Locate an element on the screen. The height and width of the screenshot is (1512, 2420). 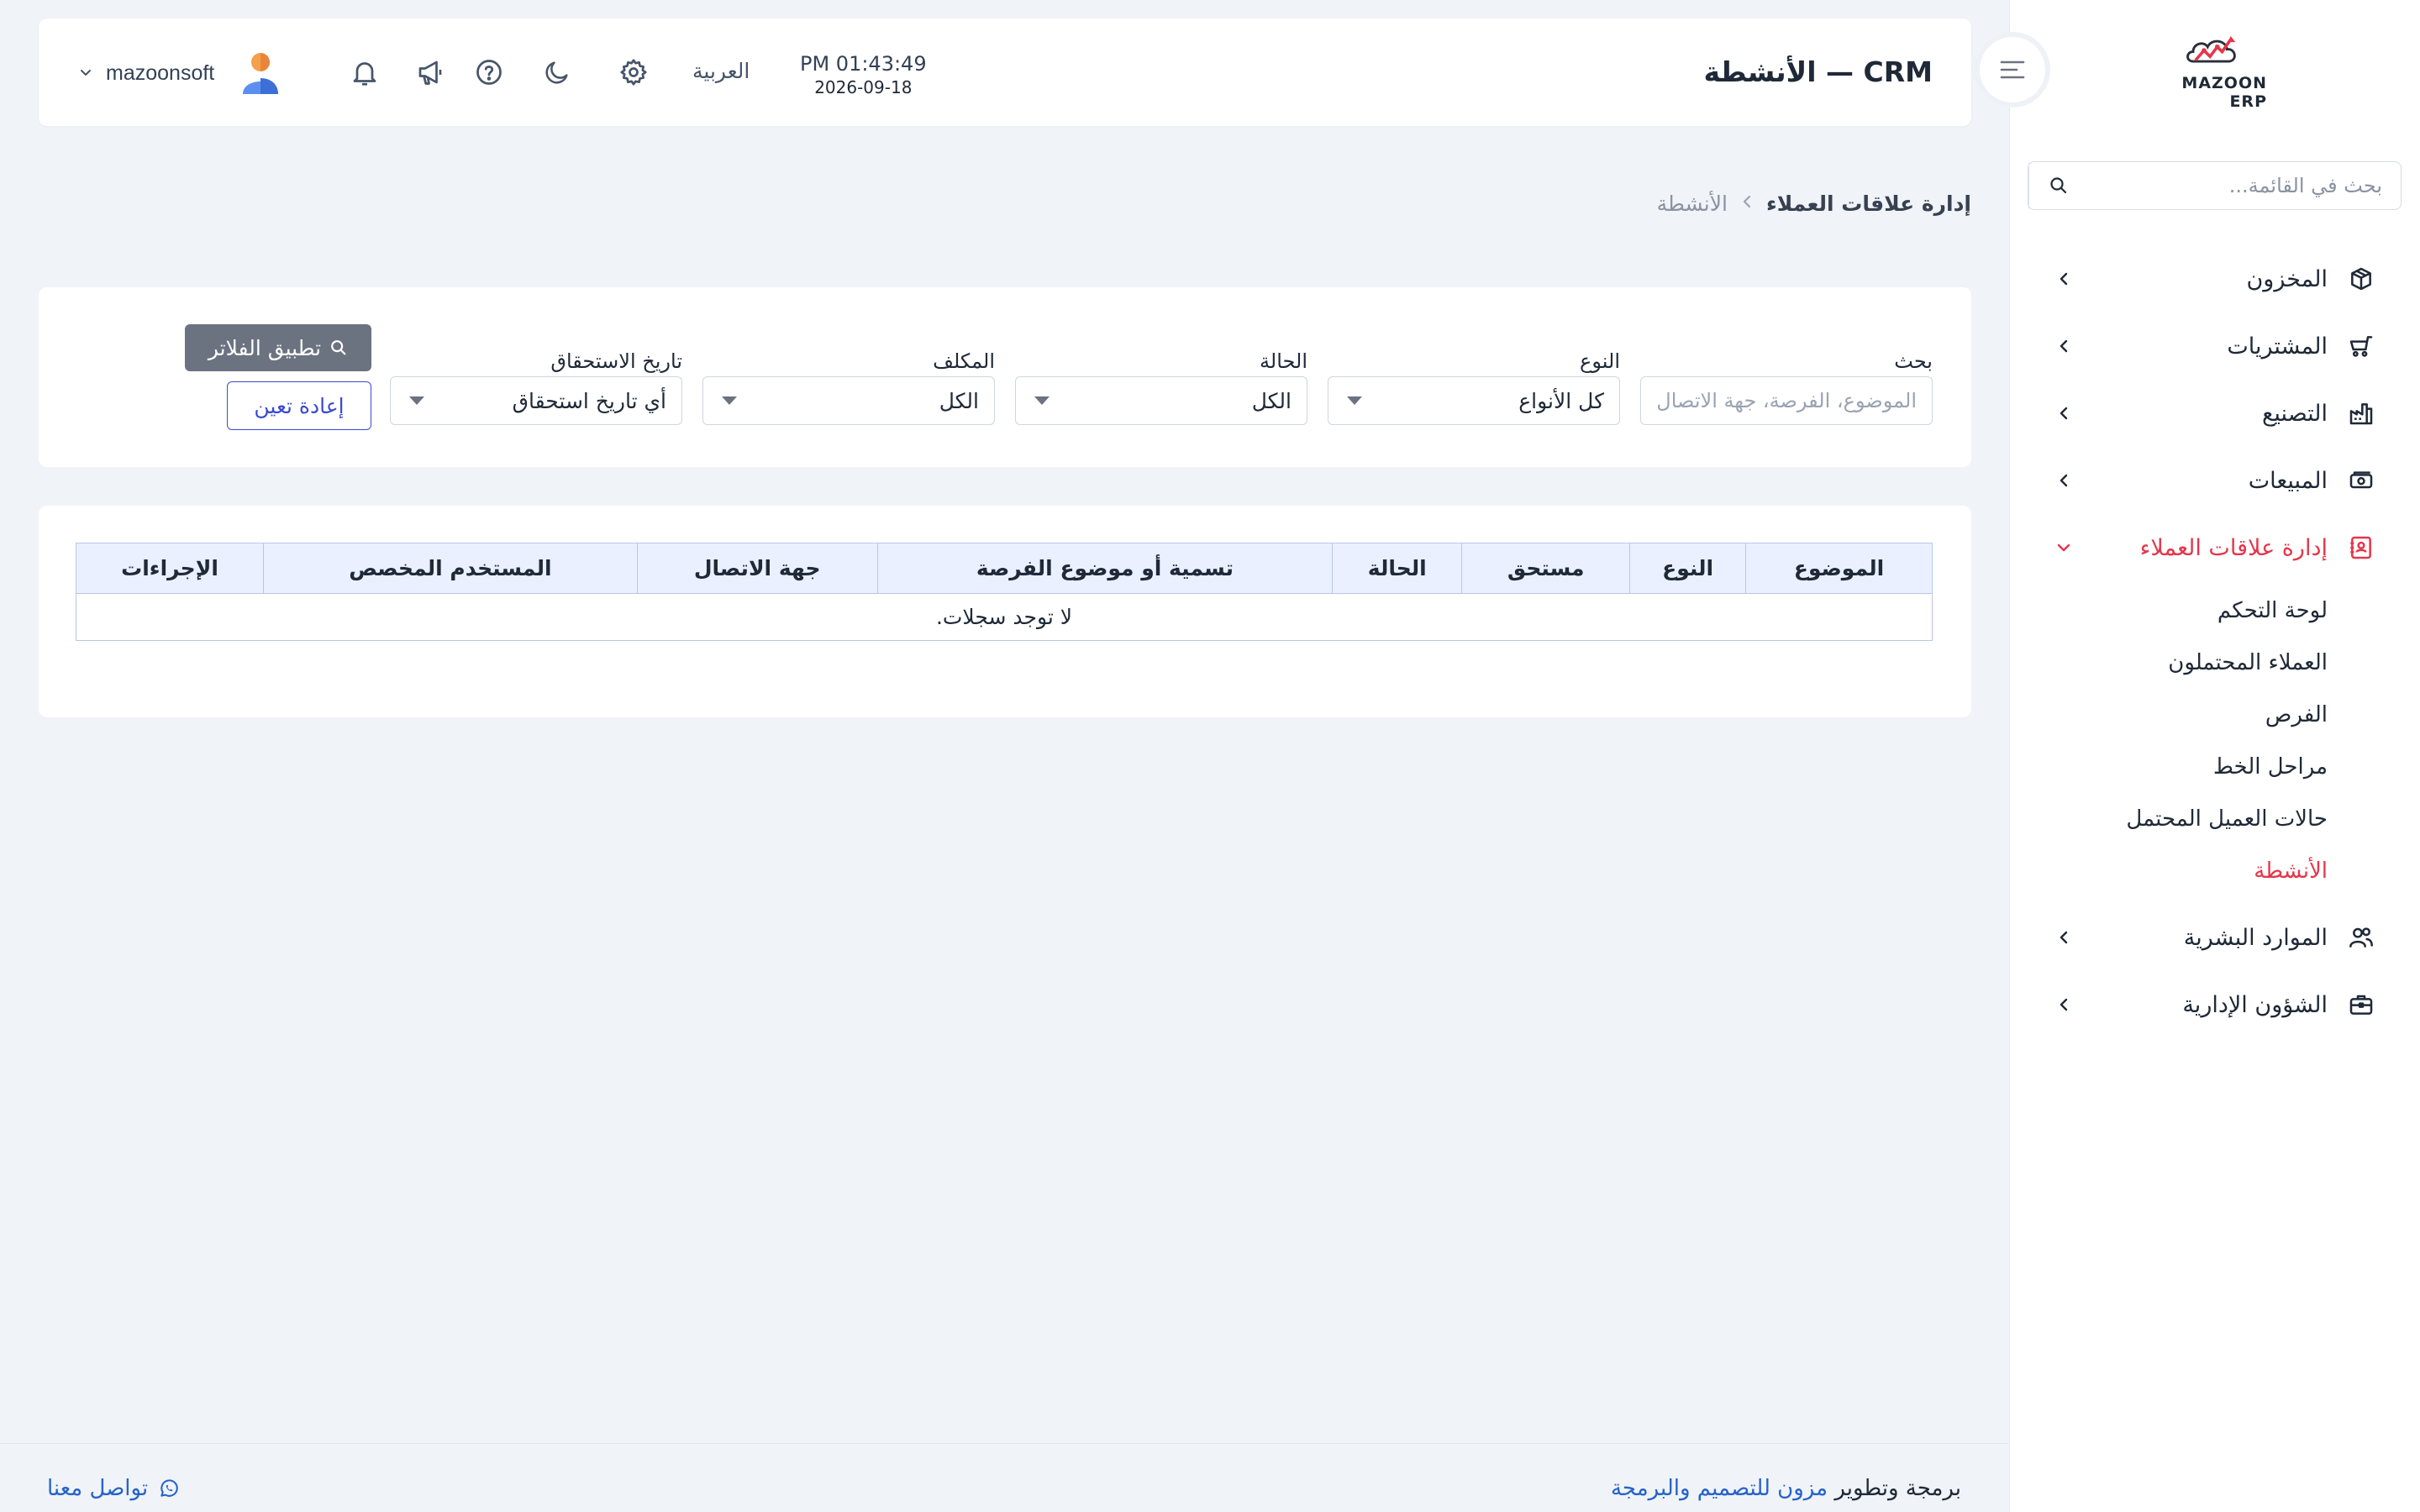
filter-type-select: كل الأنواع is located at coordinates (1474, 400).